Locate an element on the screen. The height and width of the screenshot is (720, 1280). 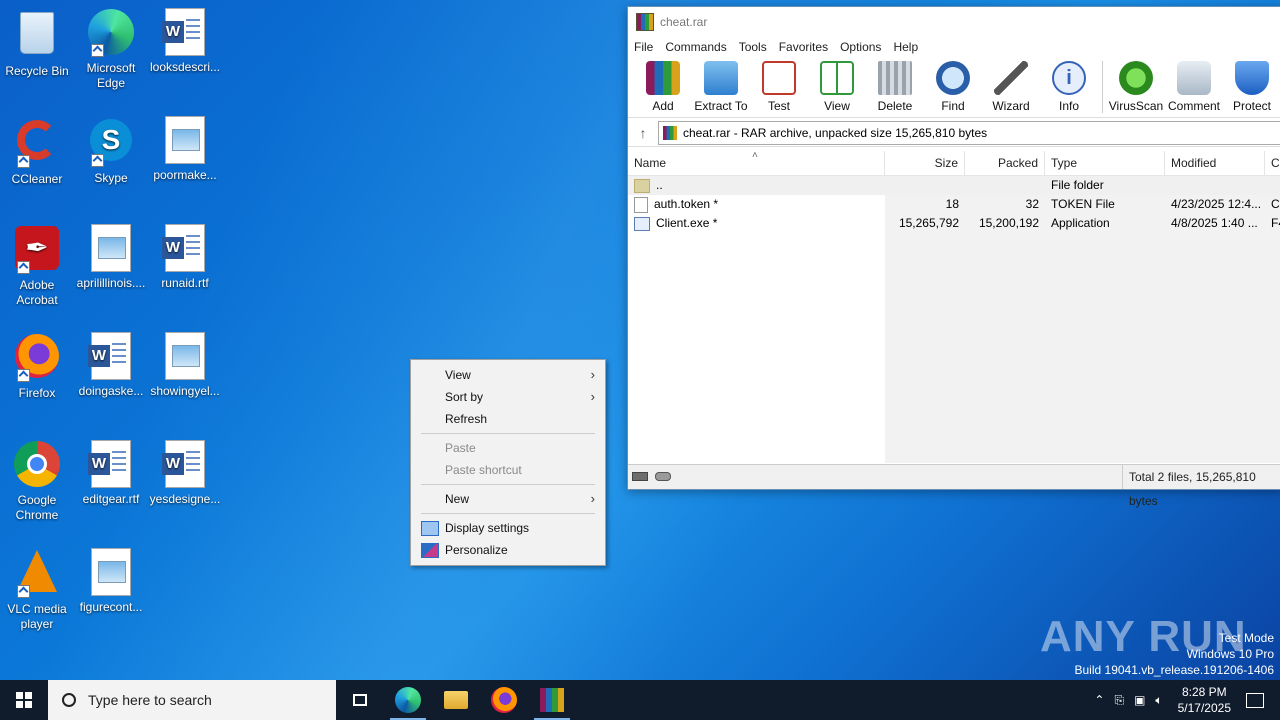
title-bar: cheat.rar is located at coordinates (954, 22).